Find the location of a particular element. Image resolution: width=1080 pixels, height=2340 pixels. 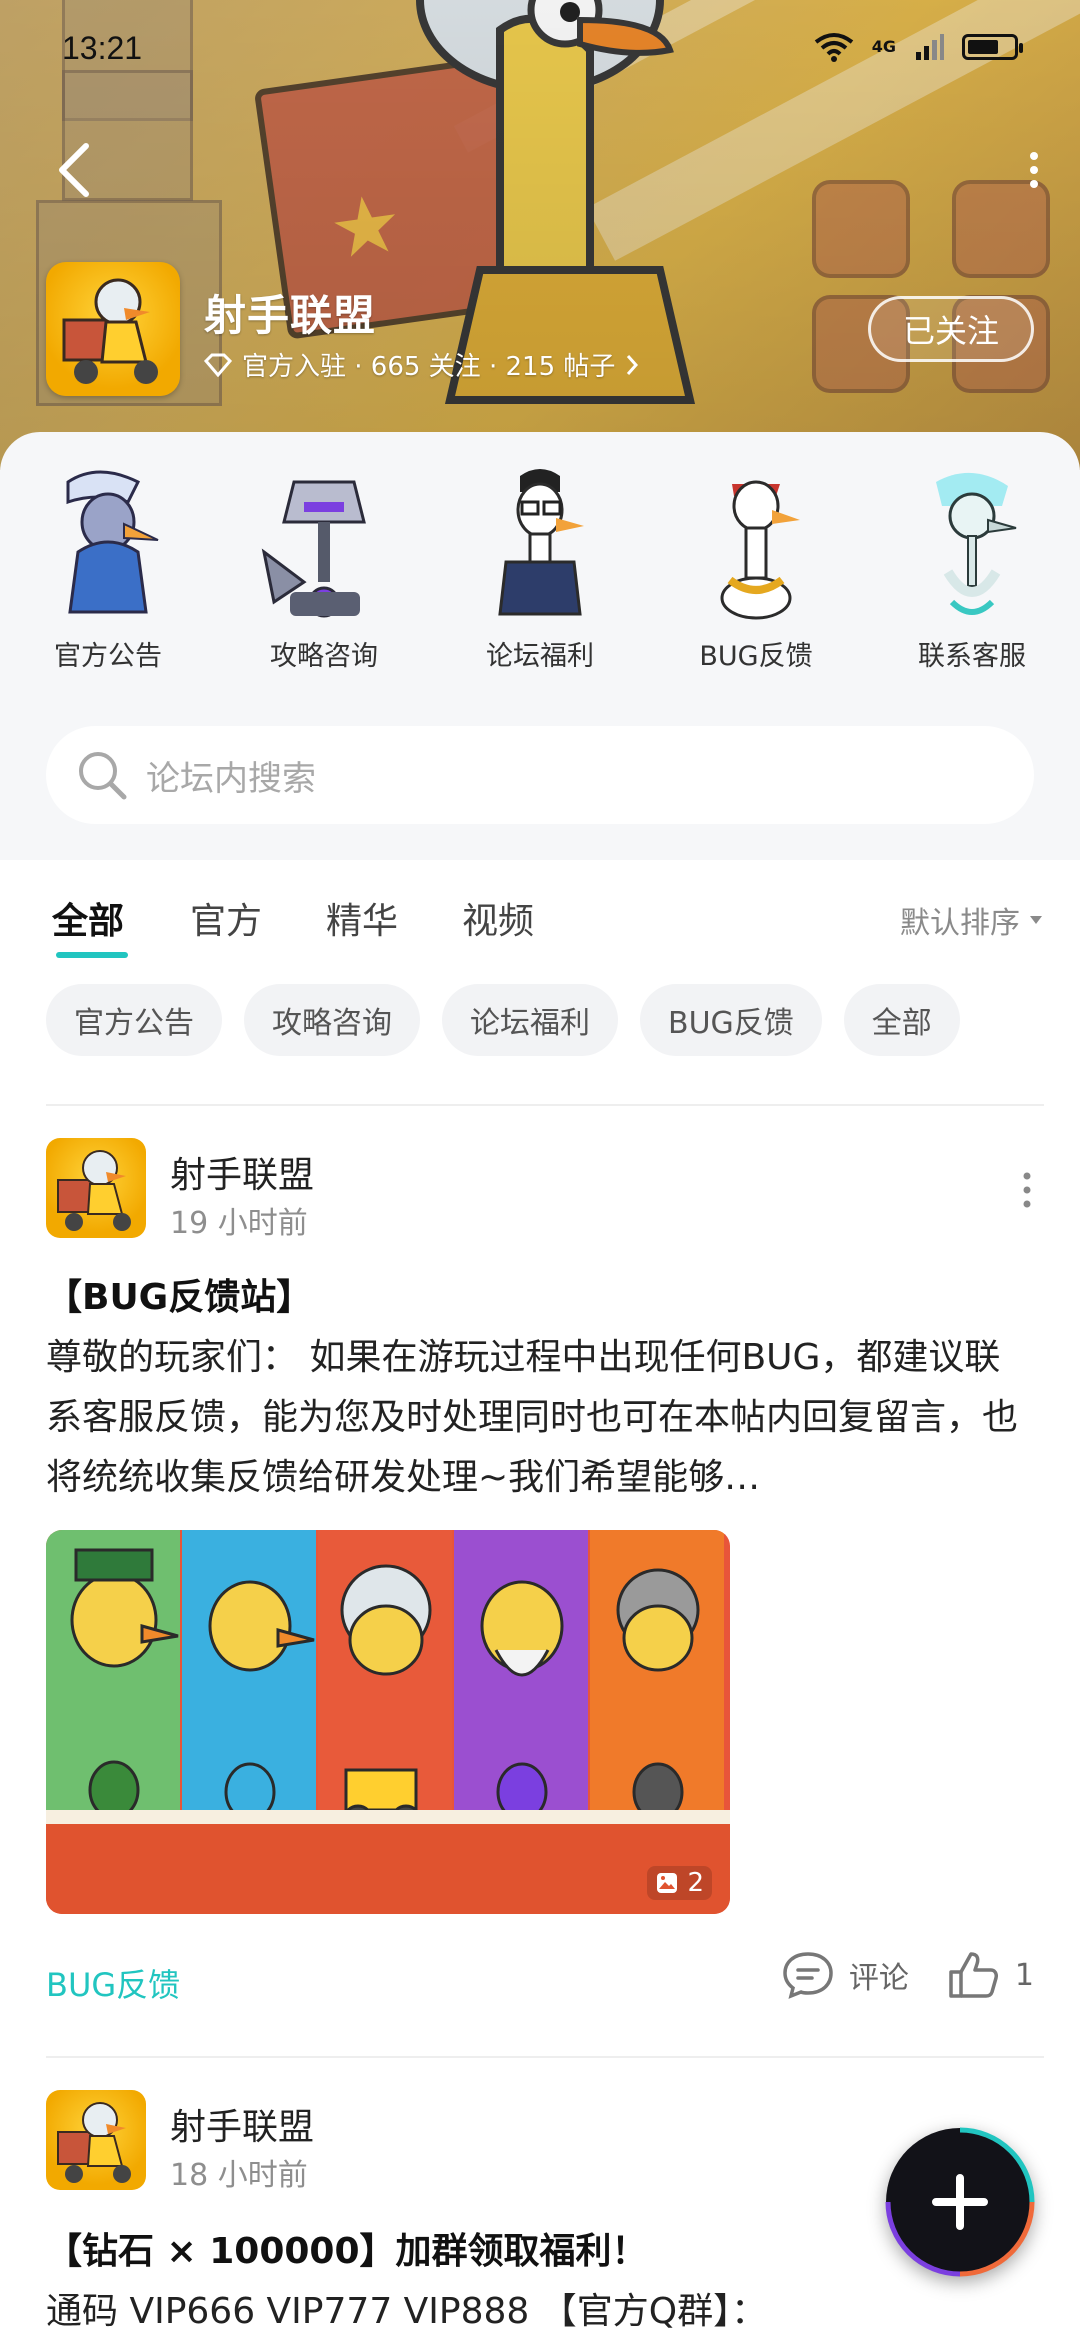

forum-logo is located at coordinates (113, 329).